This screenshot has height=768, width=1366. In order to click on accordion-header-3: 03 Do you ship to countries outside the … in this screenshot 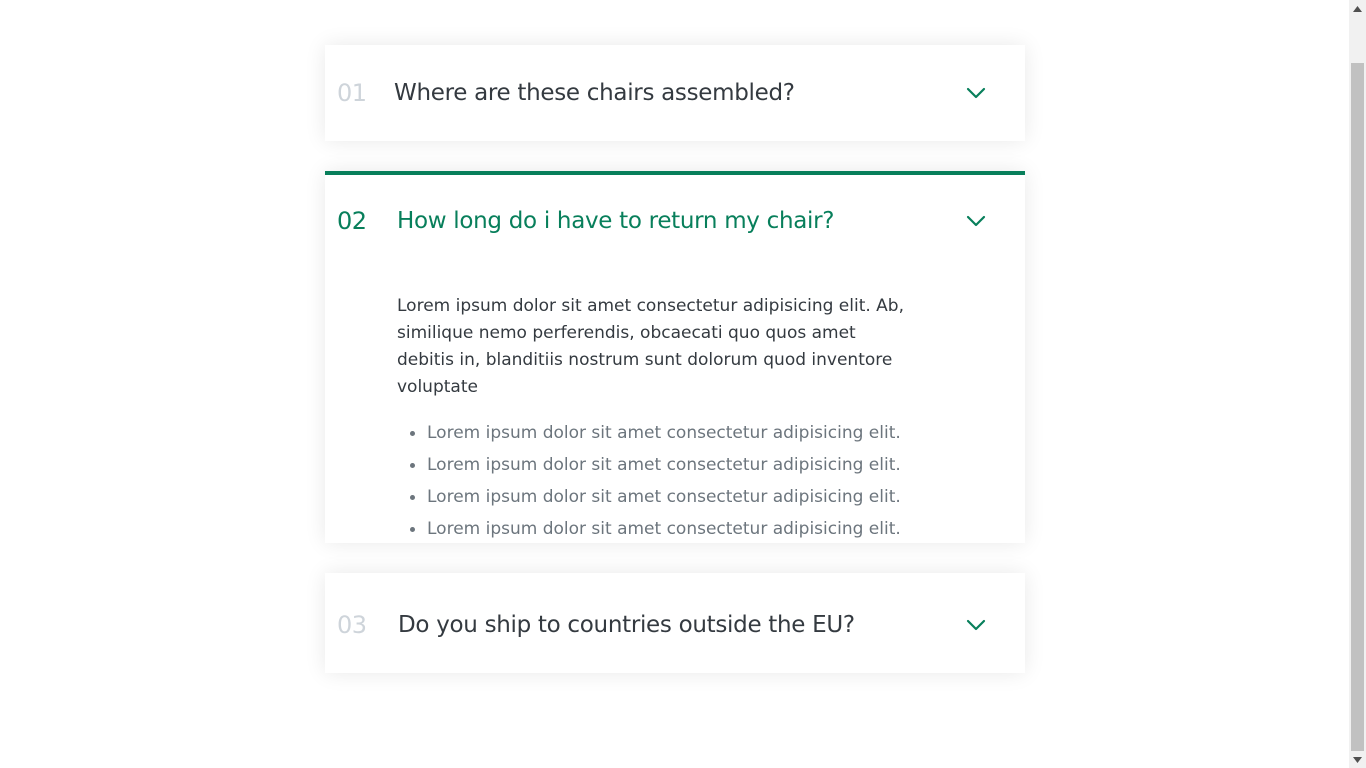, I will do `click(675, 625)`.